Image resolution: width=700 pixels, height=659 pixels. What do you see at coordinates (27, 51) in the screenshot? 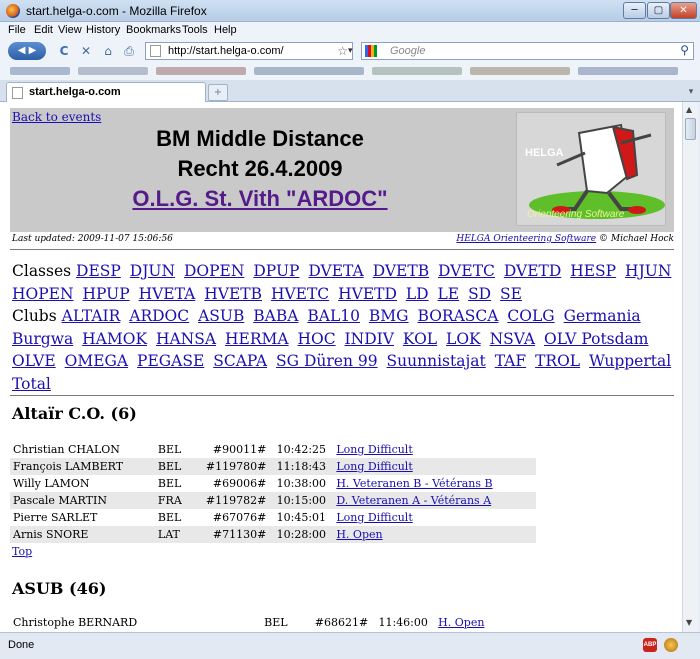
I see `back-forward-button: ◀ ▶` at bounding box center [27, 51].